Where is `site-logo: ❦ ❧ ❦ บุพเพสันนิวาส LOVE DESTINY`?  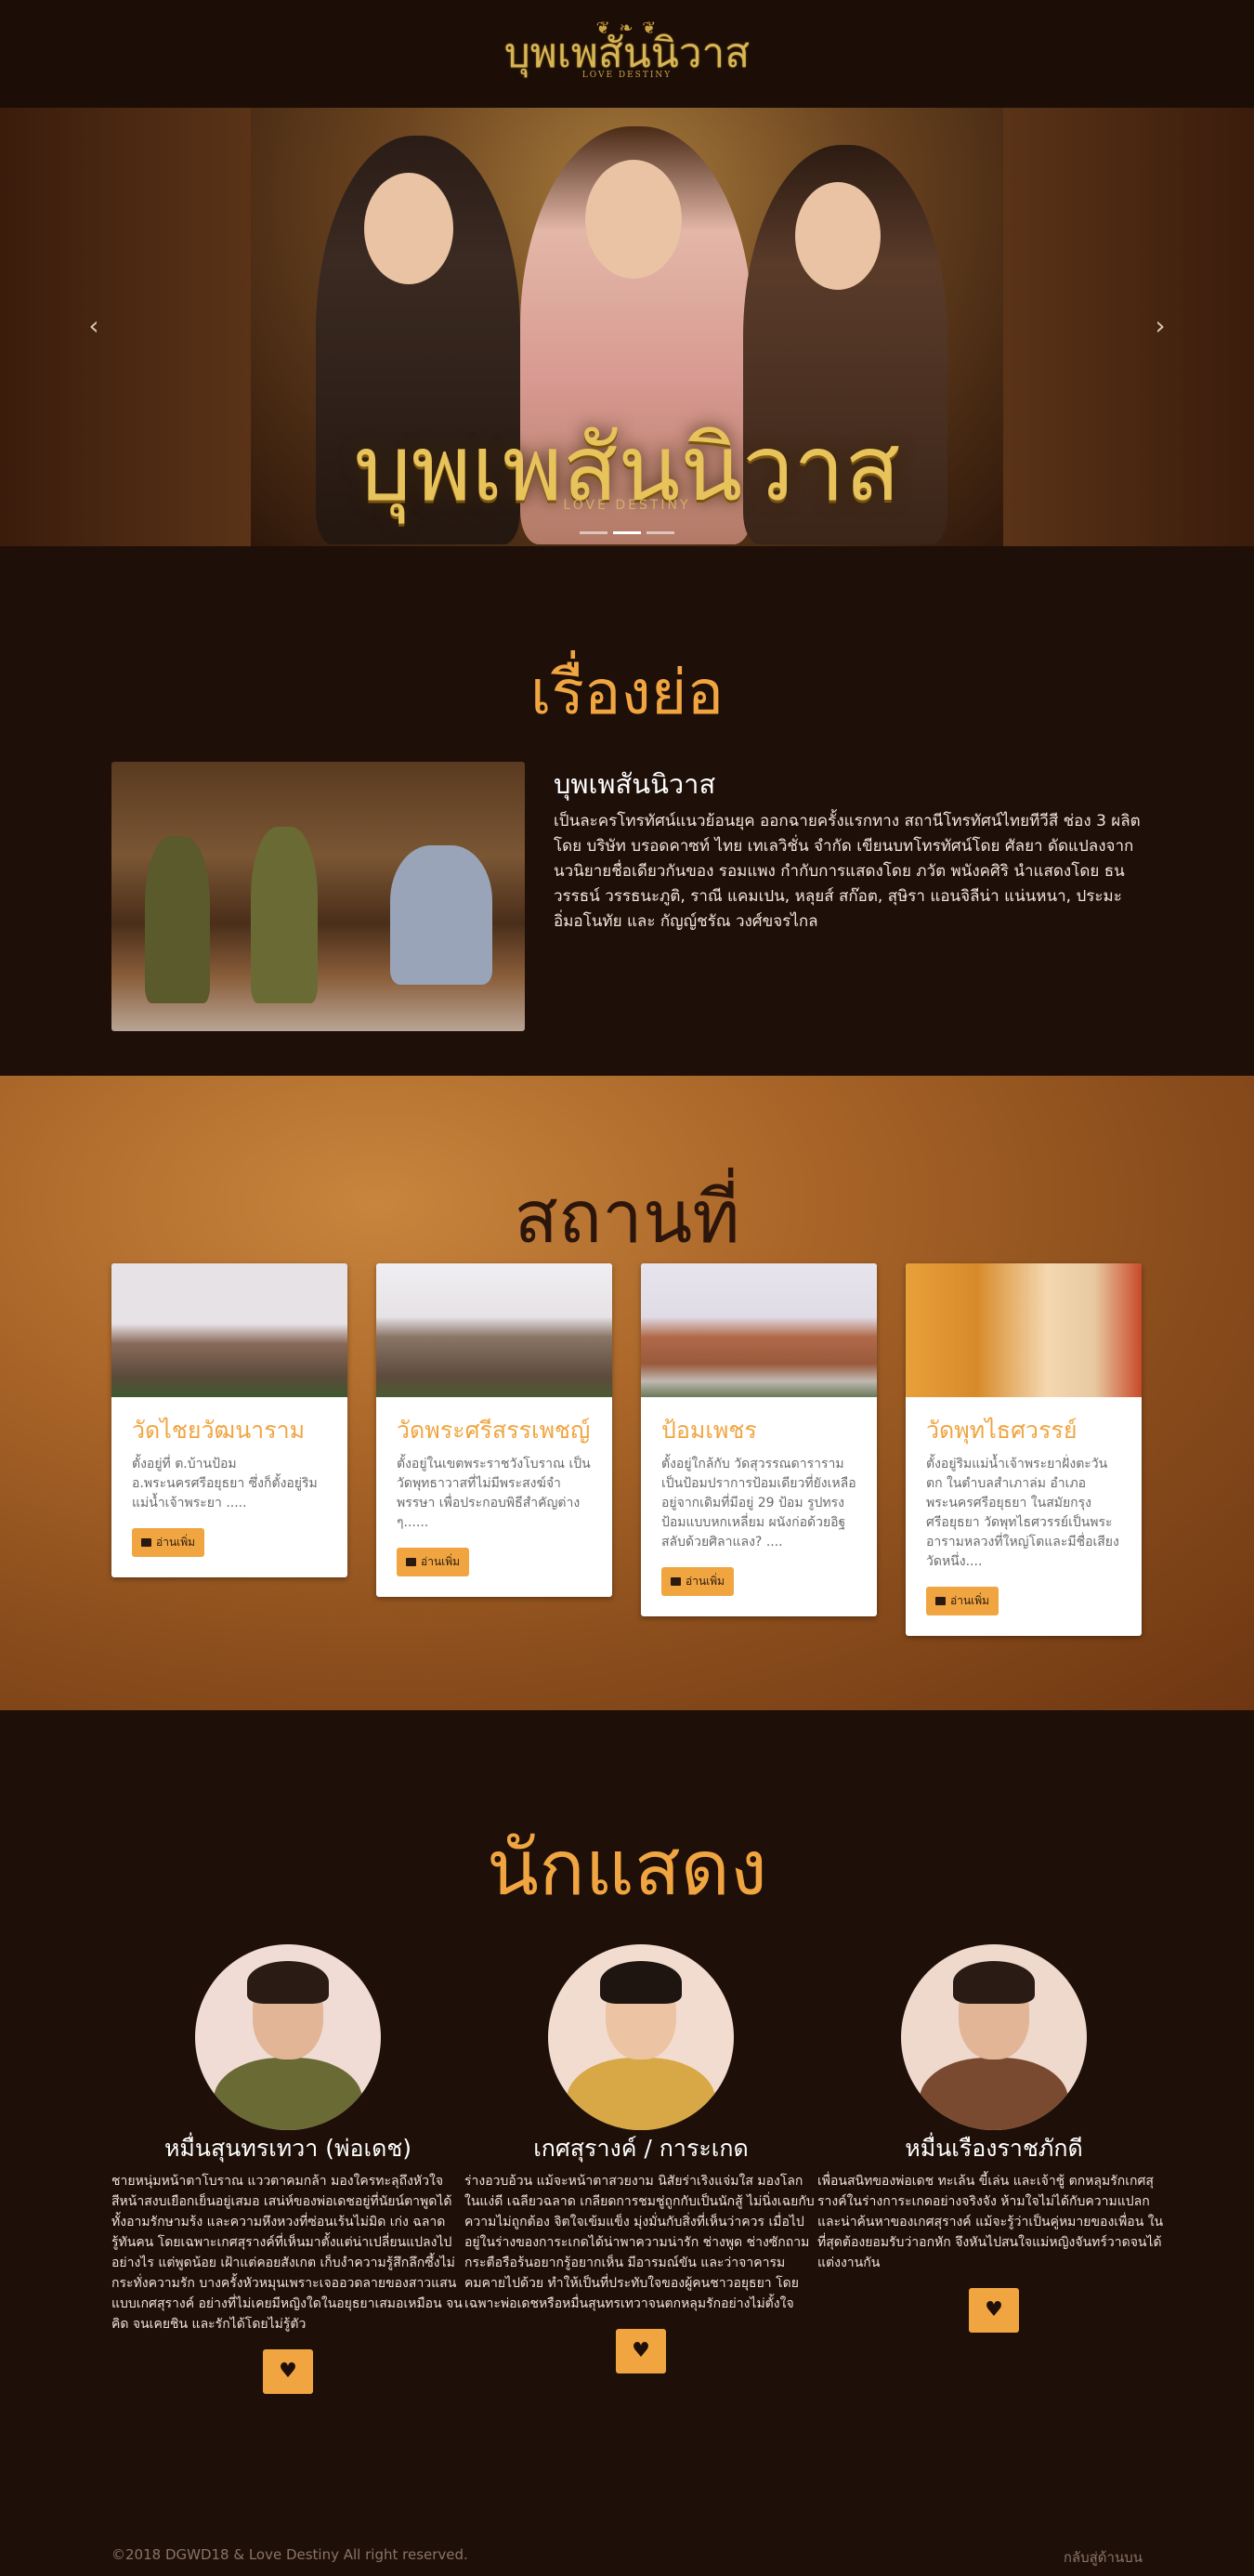
site-logo: ❦ ❧ ❦ บุพเพสันนิวาส LOVE DESTINY is located at coordinates (627, 50).